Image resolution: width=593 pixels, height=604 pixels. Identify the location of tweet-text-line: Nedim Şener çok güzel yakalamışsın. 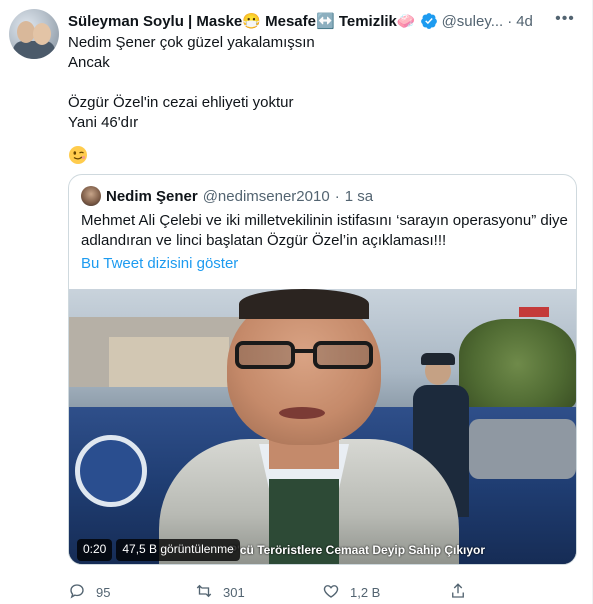
(191, 42).